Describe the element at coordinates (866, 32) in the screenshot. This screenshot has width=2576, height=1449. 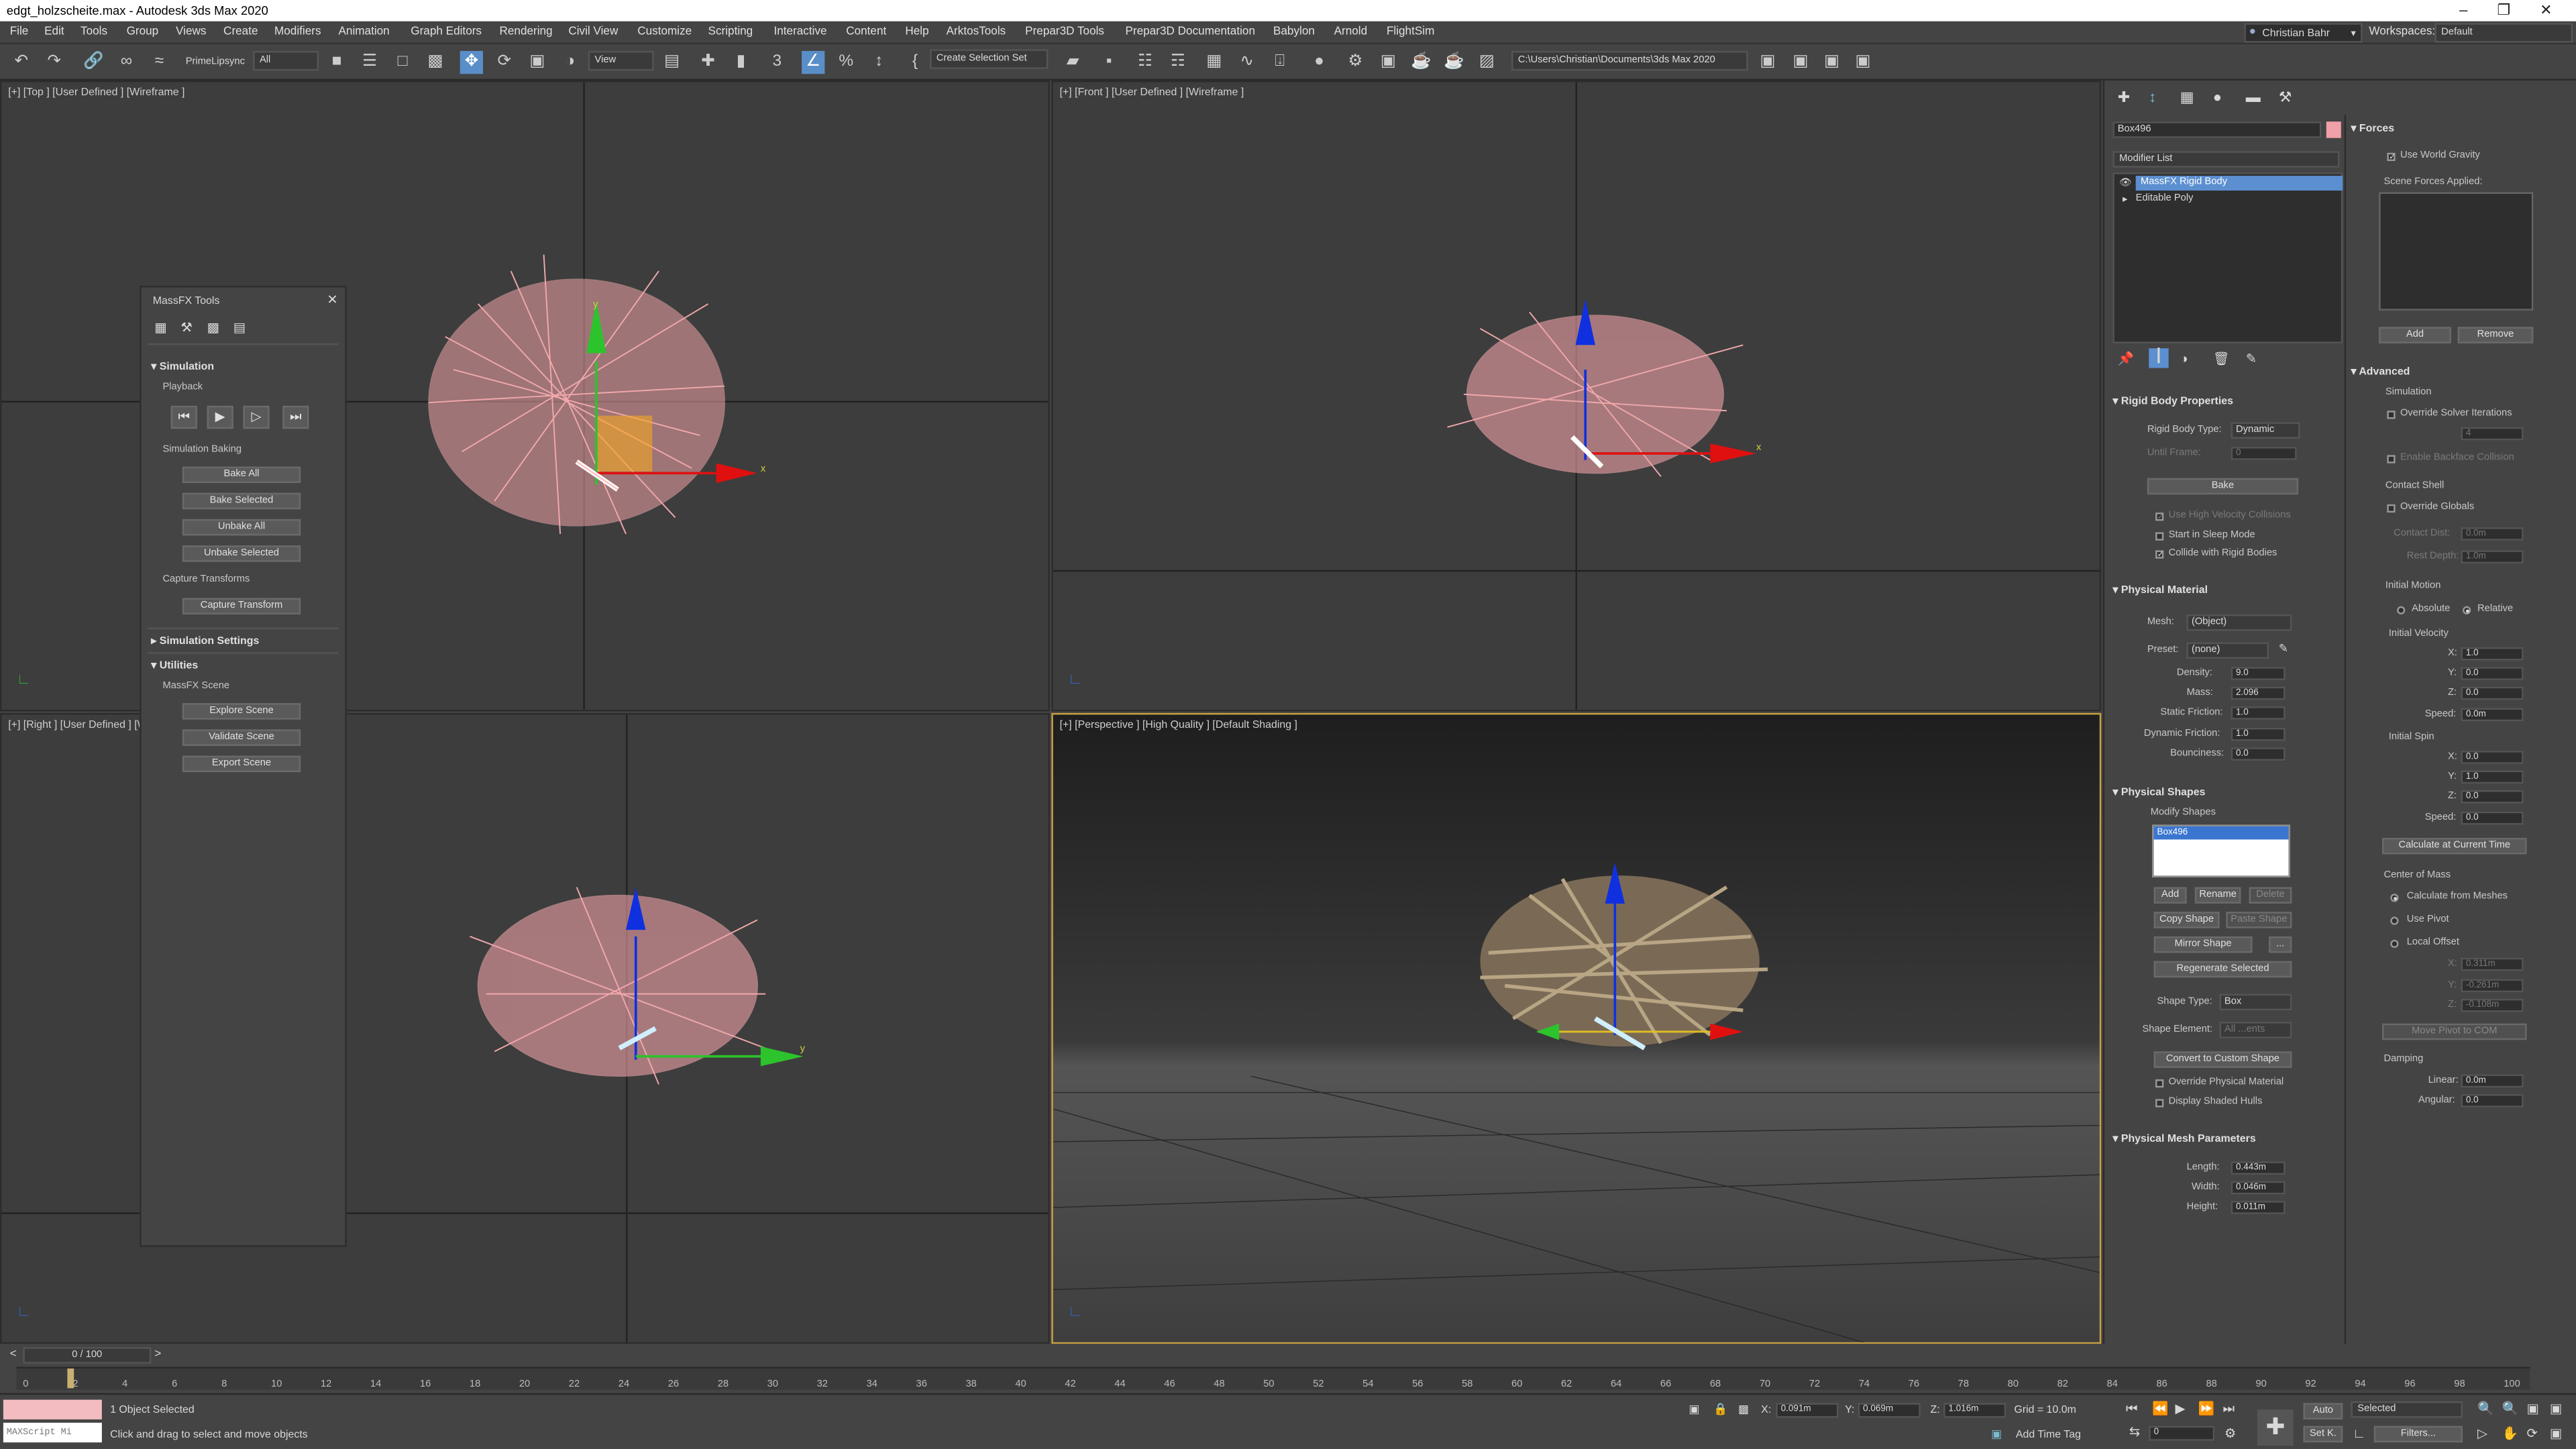
I see `menu-content: Content` at that location.